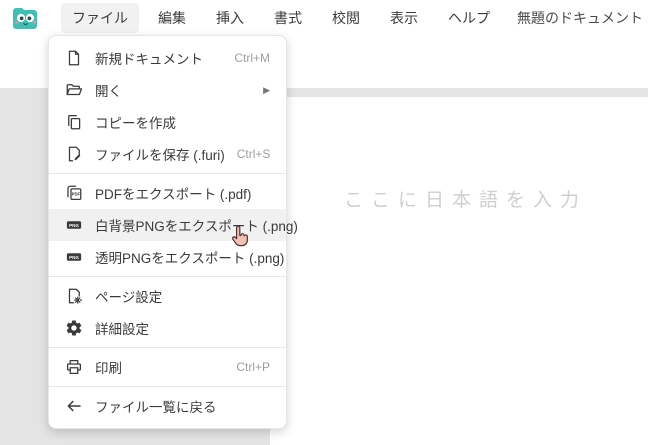 The height and width of the screenshot is (445, 648). Describe the element at coordinates (74, 367) in the screenshot. I see `printer-icon` at that location.